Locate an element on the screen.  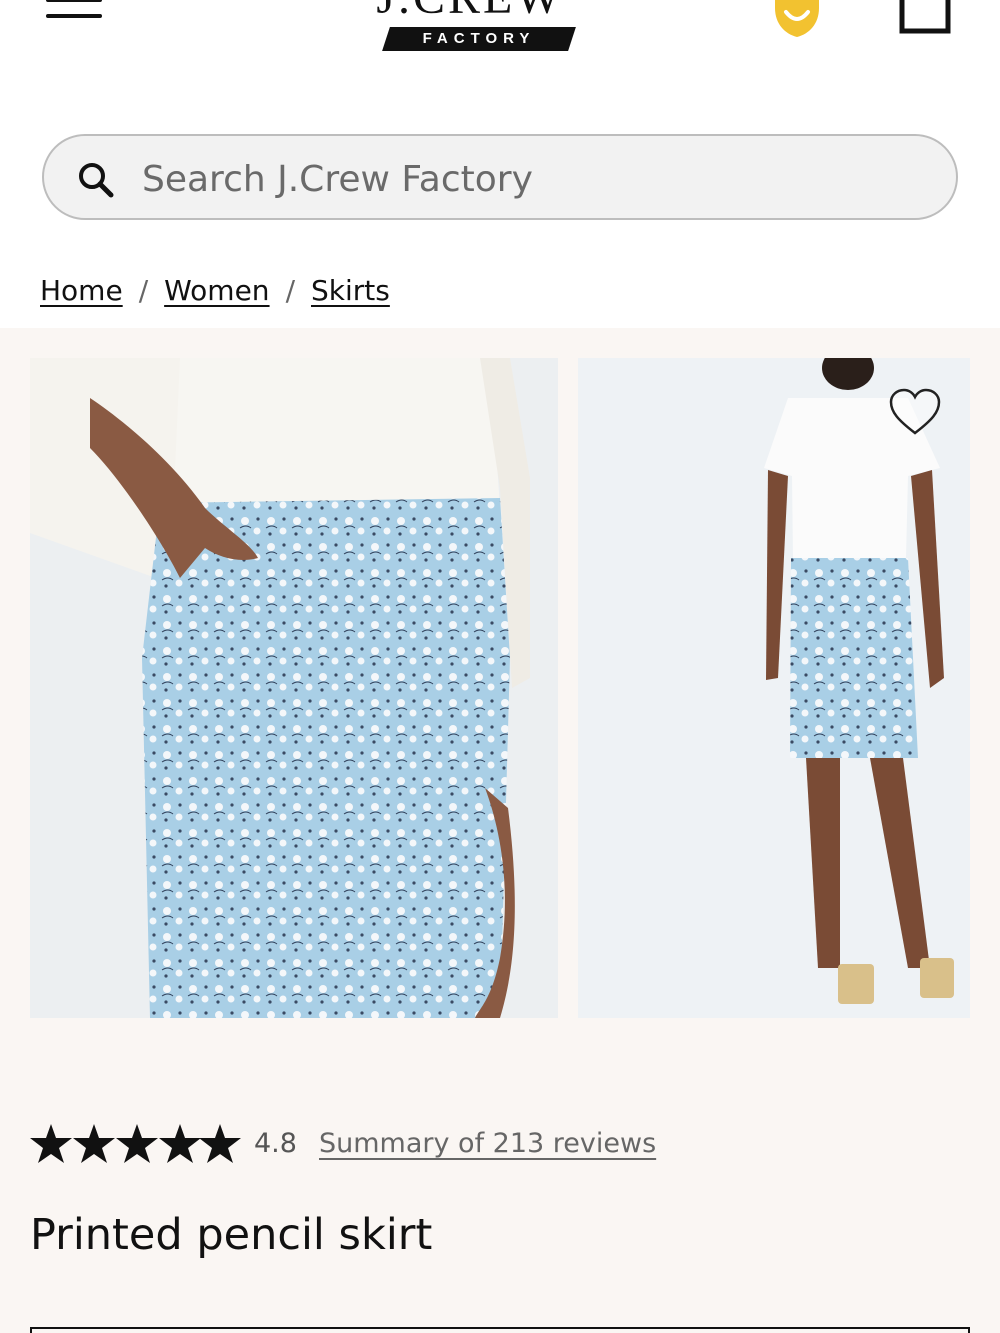
rating-stars is located at coordinates (135, 1143).